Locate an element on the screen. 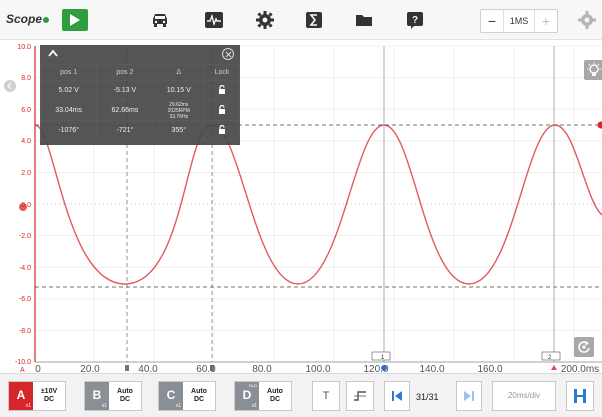  y-tick: -4.0 is located at coordinates (25, 268).